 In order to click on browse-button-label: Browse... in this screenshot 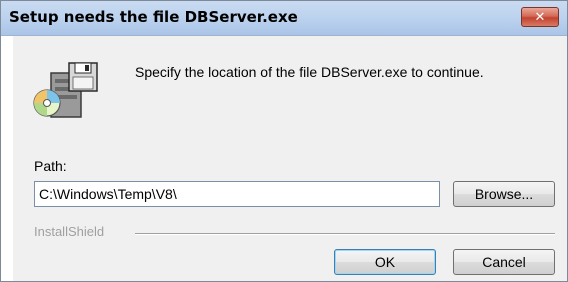, I will do `click(504, 194)`.